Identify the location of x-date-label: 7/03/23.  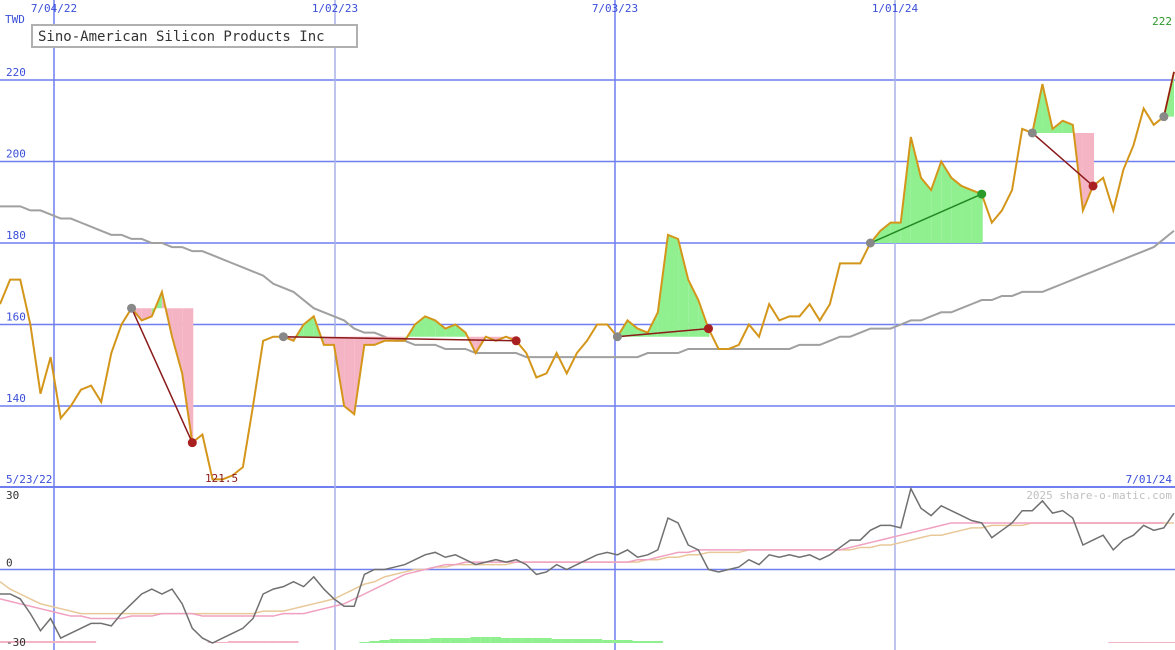
(615, 8).